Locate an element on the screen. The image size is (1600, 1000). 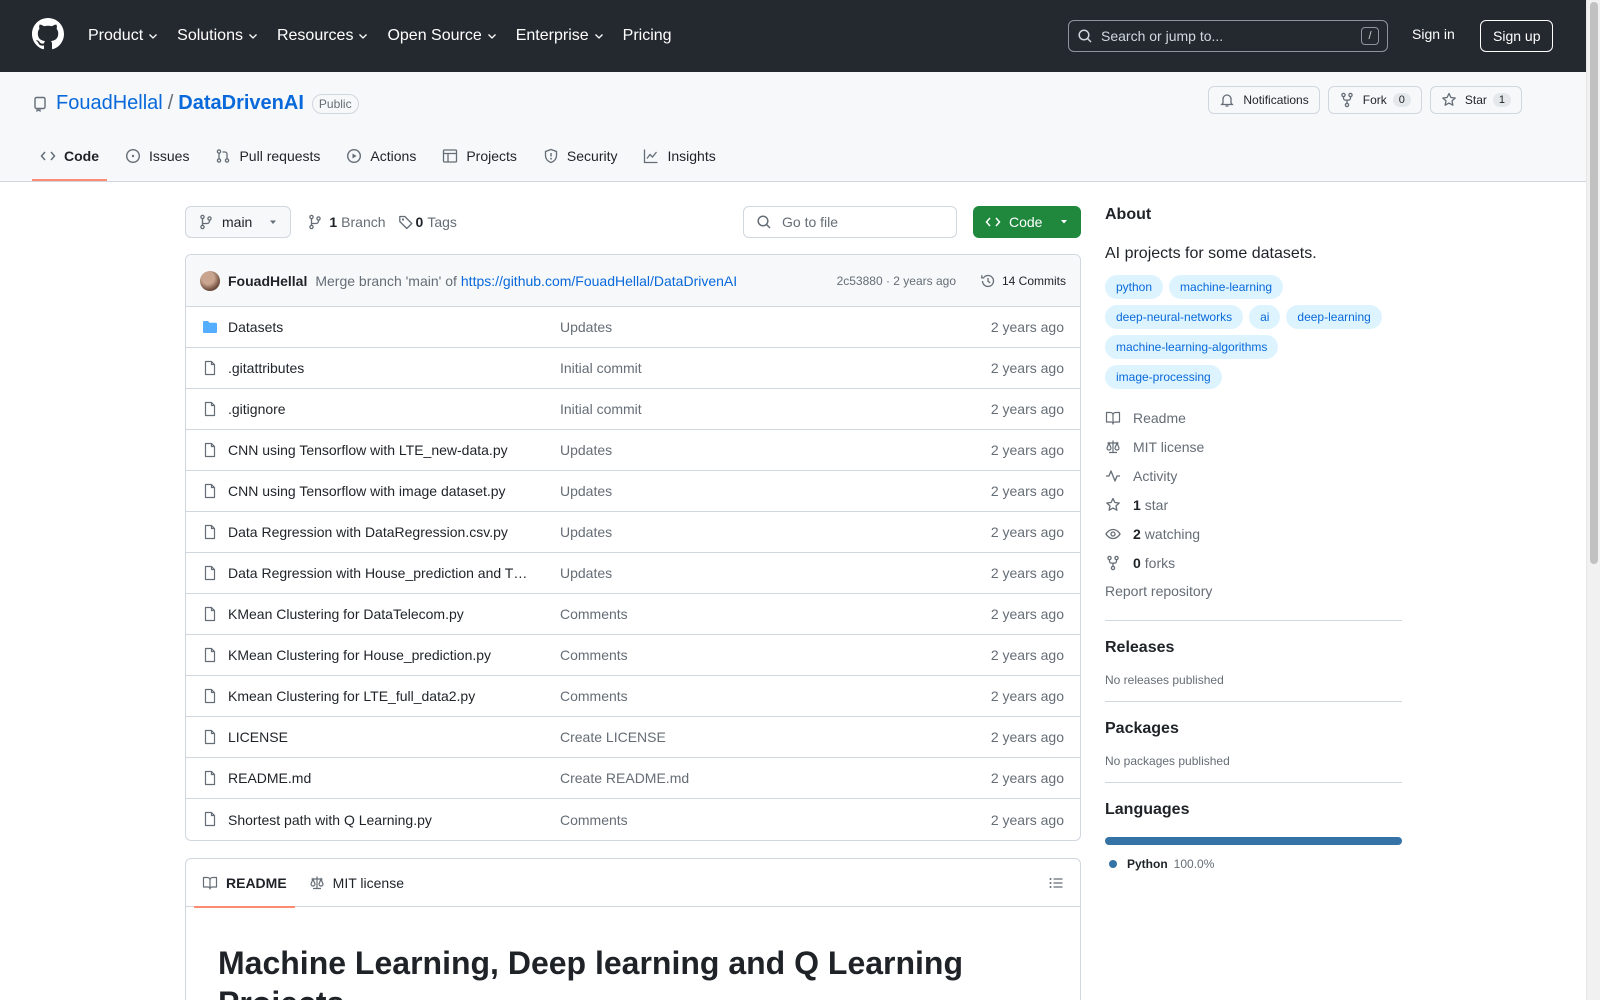
topic-tag: ai is located at coordinates (1265, 317).